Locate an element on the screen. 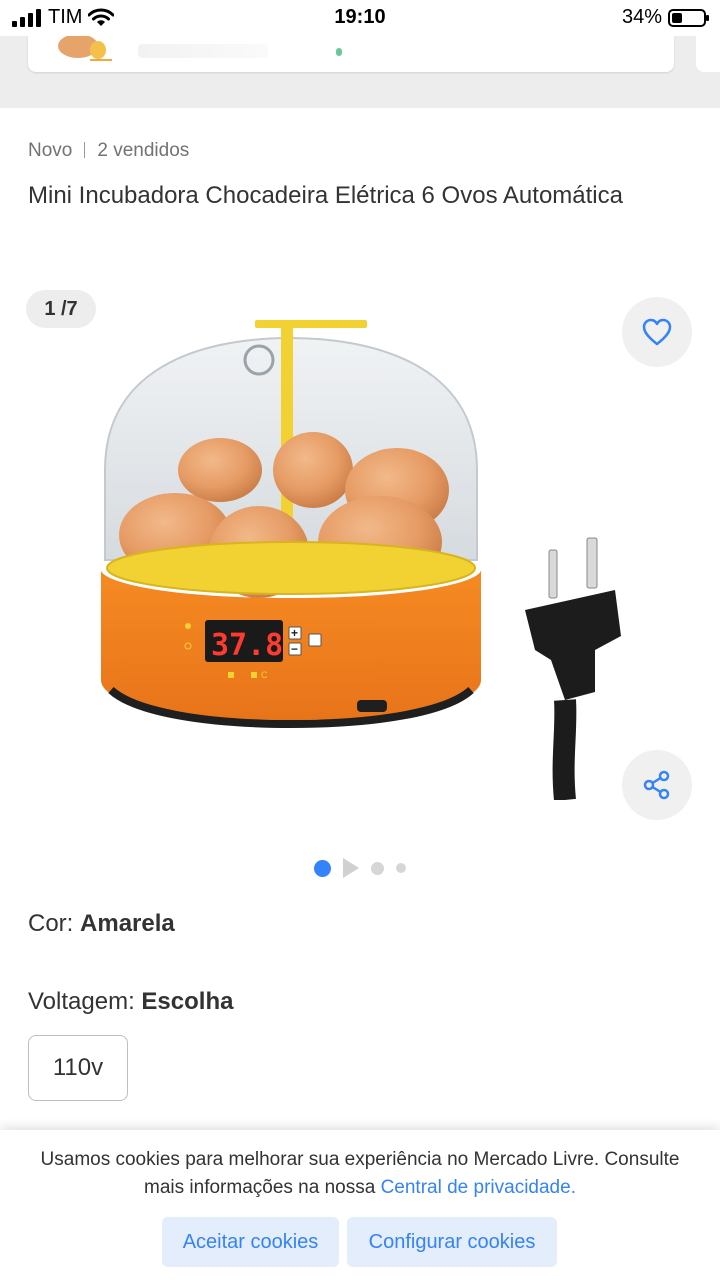  status-bar: TIM 19:10 34% is located at coordinates (360, 18).